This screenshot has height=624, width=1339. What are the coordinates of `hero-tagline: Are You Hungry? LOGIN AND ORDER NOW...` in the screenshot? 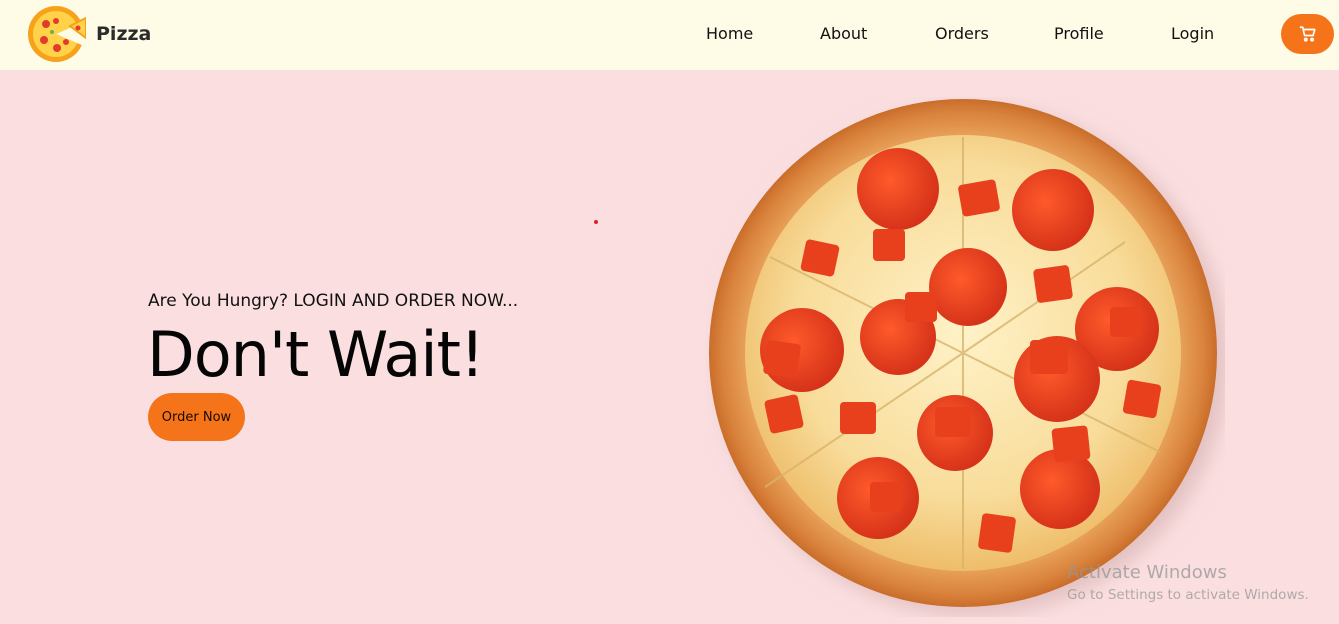 It's located at (333, 301).